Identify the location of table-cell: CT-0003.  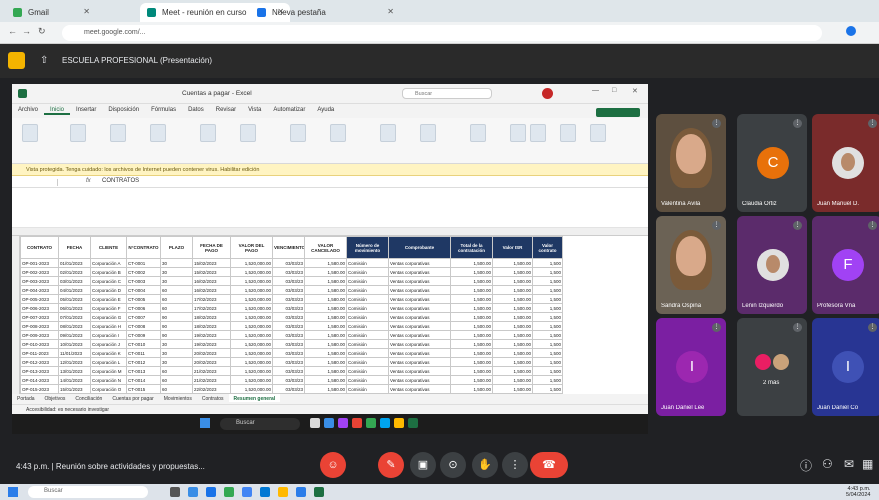
(143, 281).